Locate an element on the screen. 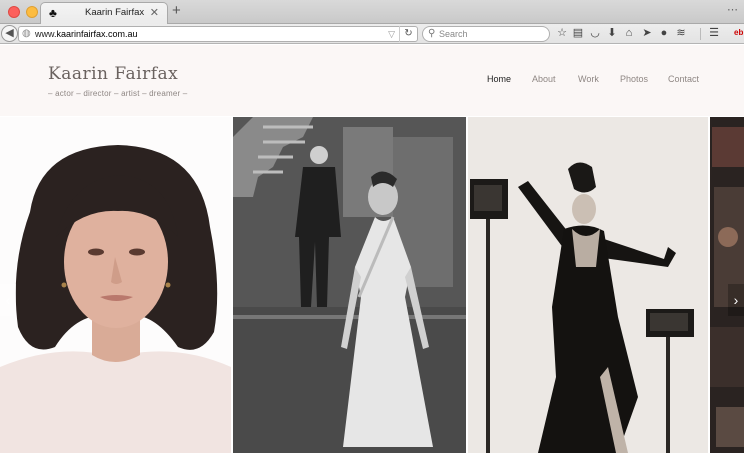  home-icon: ⌂ is located at coordinates (629, 33).